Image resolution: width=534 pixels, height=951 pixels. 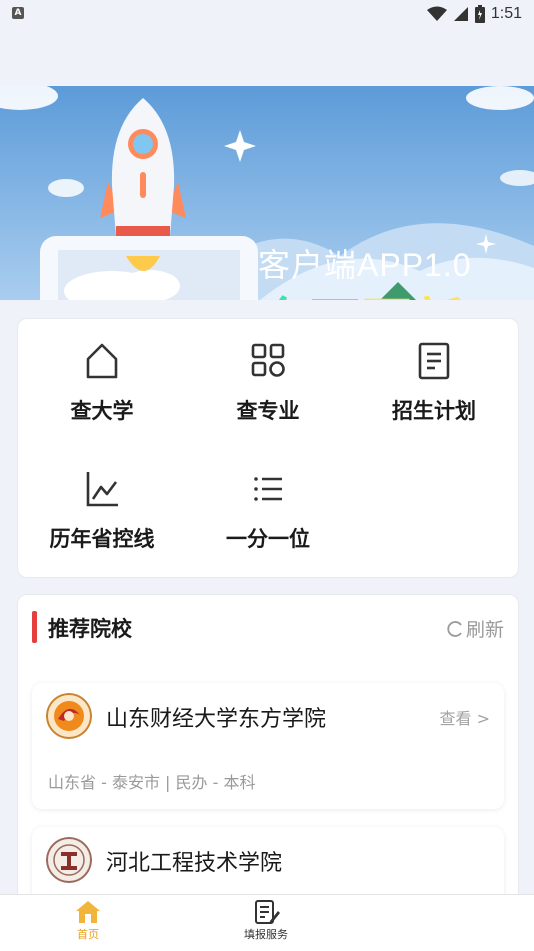 I want to click on section-title: 推荐院校, so click(x=90, y=629).